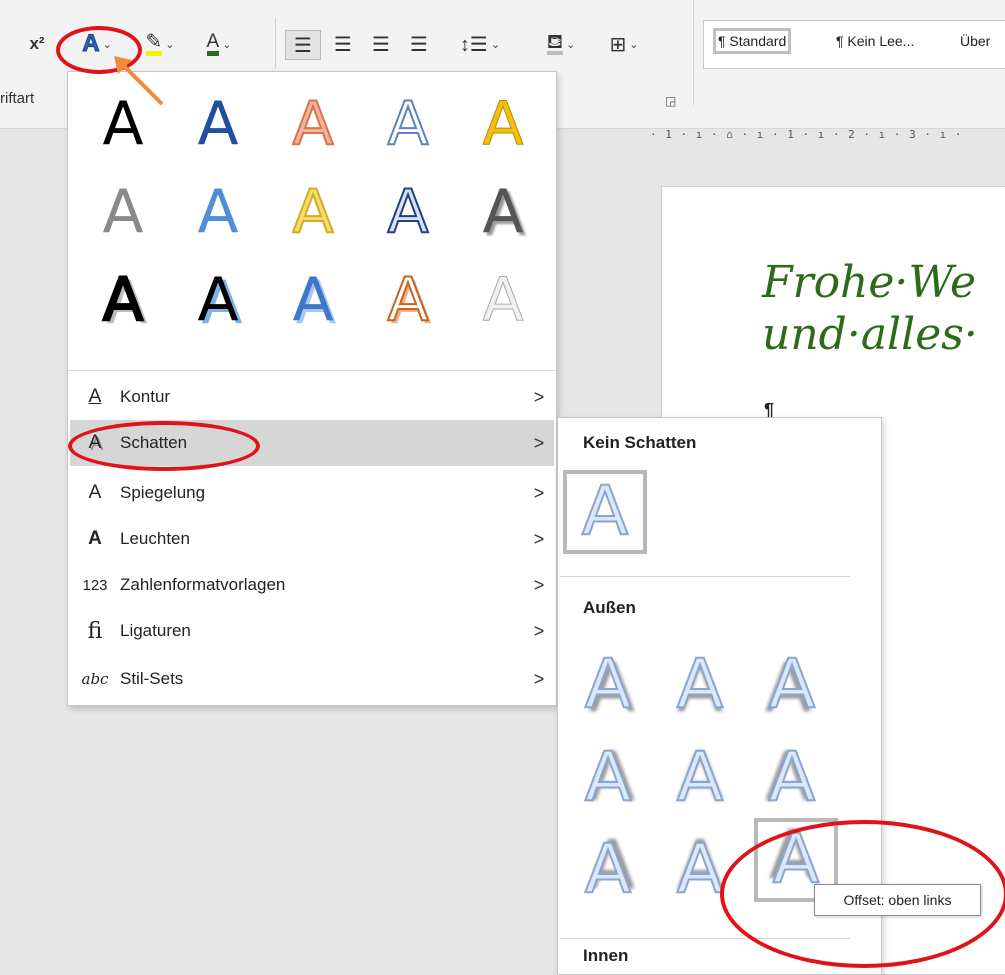  I want to click on align-center-icon: ☰, so click(343, 44).